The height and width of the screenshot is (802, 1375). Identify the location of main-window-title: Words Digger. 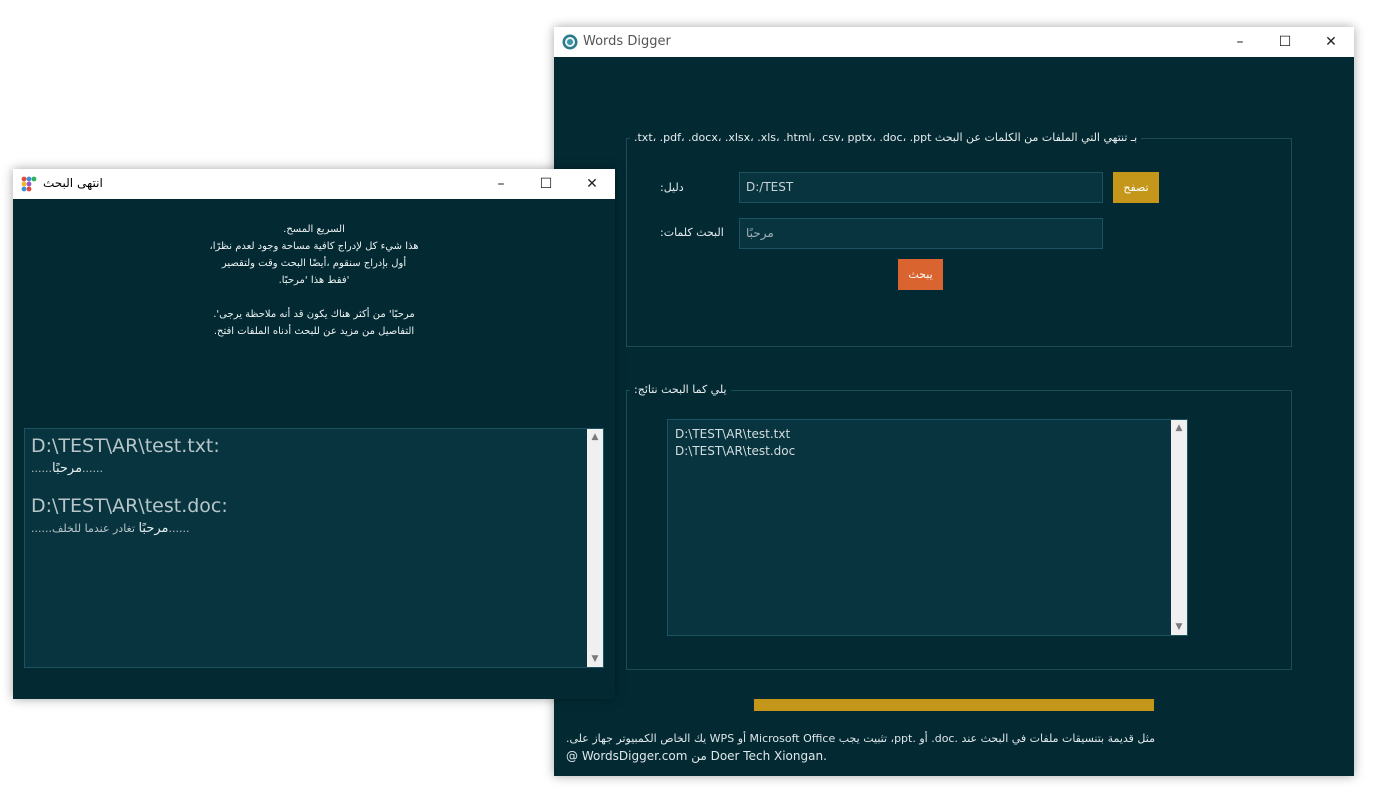
(627, 41).